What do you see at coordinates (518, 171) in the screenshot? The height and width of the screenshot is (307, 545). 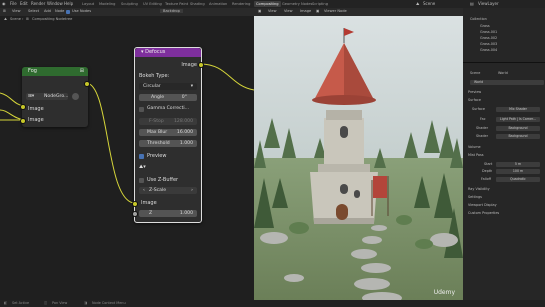 I see `mist-depth-field: 100 m` at bounding box center [518, 171].